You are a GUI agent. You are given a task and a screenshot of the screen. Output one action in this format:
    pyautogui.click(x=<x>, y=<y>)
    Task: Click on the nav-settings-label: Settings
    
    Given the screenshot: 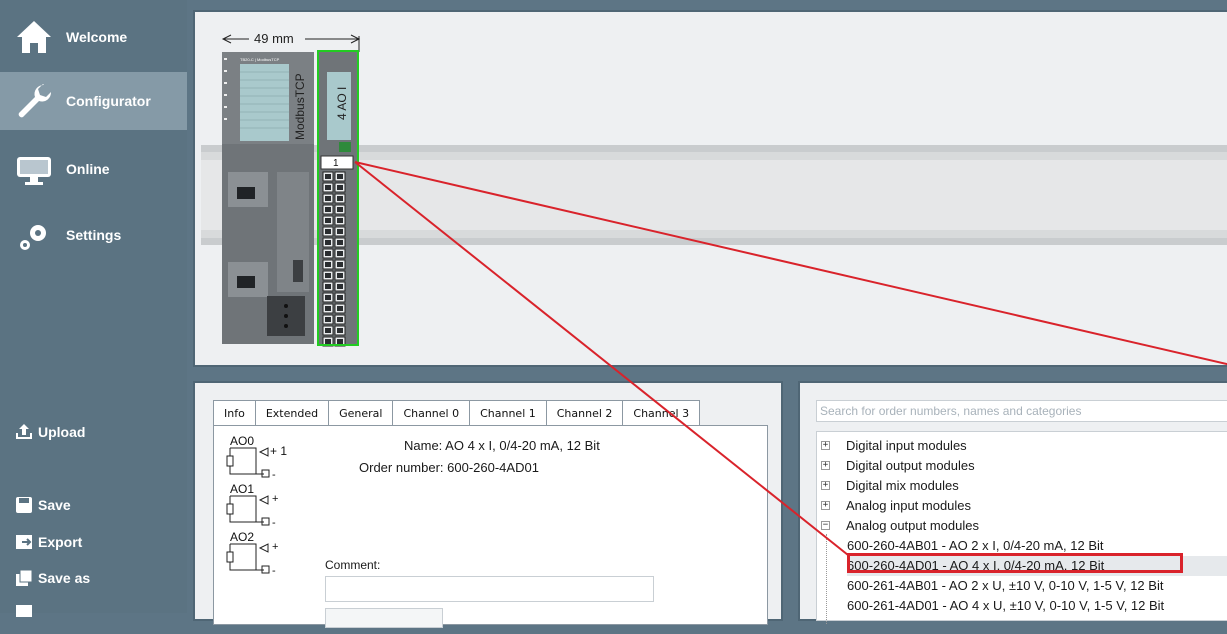 What is the action you would take?
    pyautogui.click(x=94, y=235)
    